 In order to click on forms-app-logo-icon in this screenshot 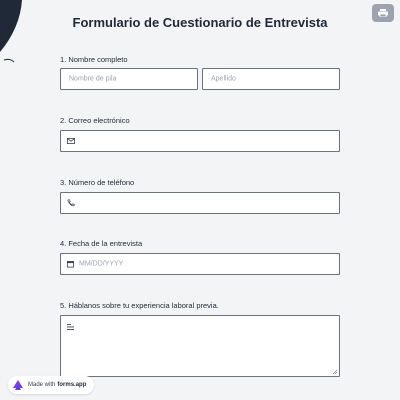, I will do `click(18, 385)`.